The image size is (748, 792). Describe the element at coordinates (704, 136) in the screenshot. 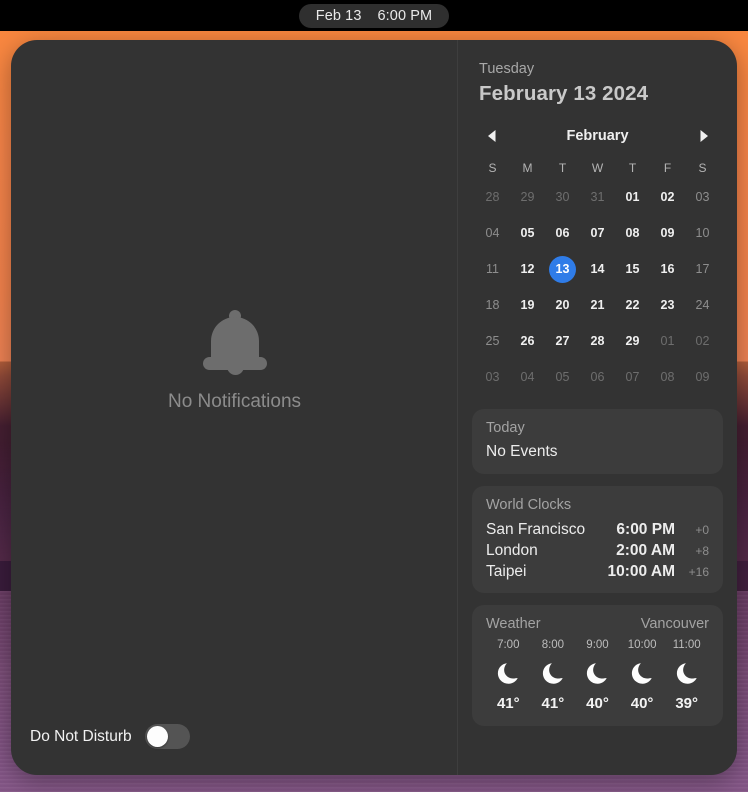

I see `chevron-right-icon` at that location.